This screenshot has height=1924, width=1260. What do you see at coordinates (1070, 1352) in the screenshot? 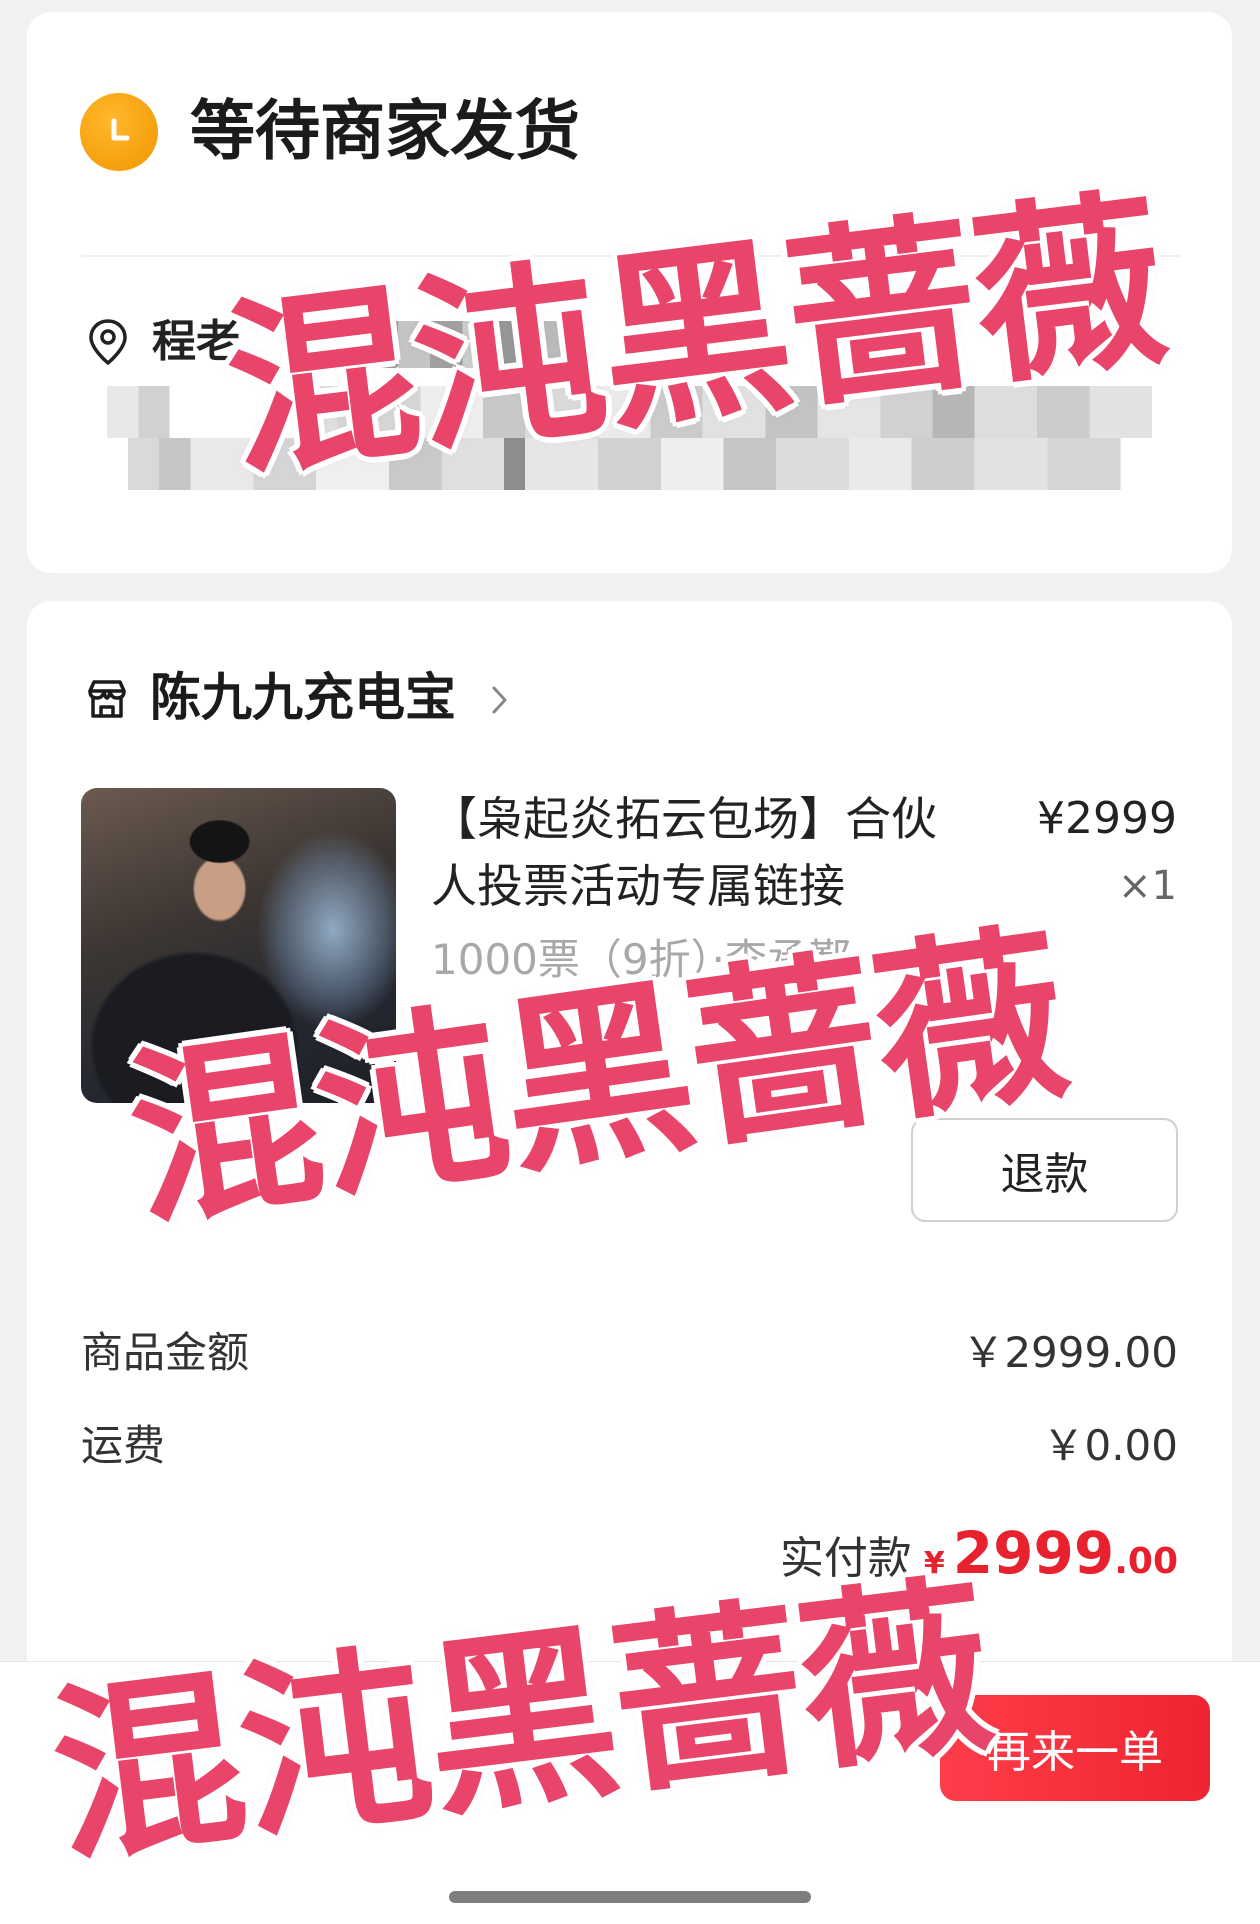
I see `goods-amount-value: ￥2999.00` at bounding box center [1070, 1352].